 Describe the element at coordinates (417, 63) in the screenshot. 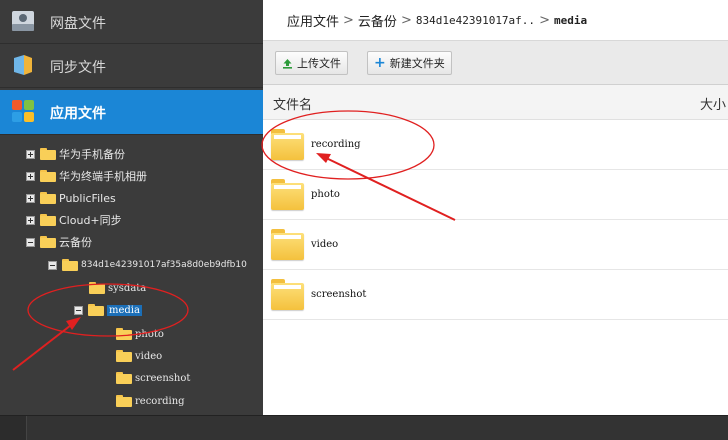

I see `new-folder-label: 新建文件夹` at that location.